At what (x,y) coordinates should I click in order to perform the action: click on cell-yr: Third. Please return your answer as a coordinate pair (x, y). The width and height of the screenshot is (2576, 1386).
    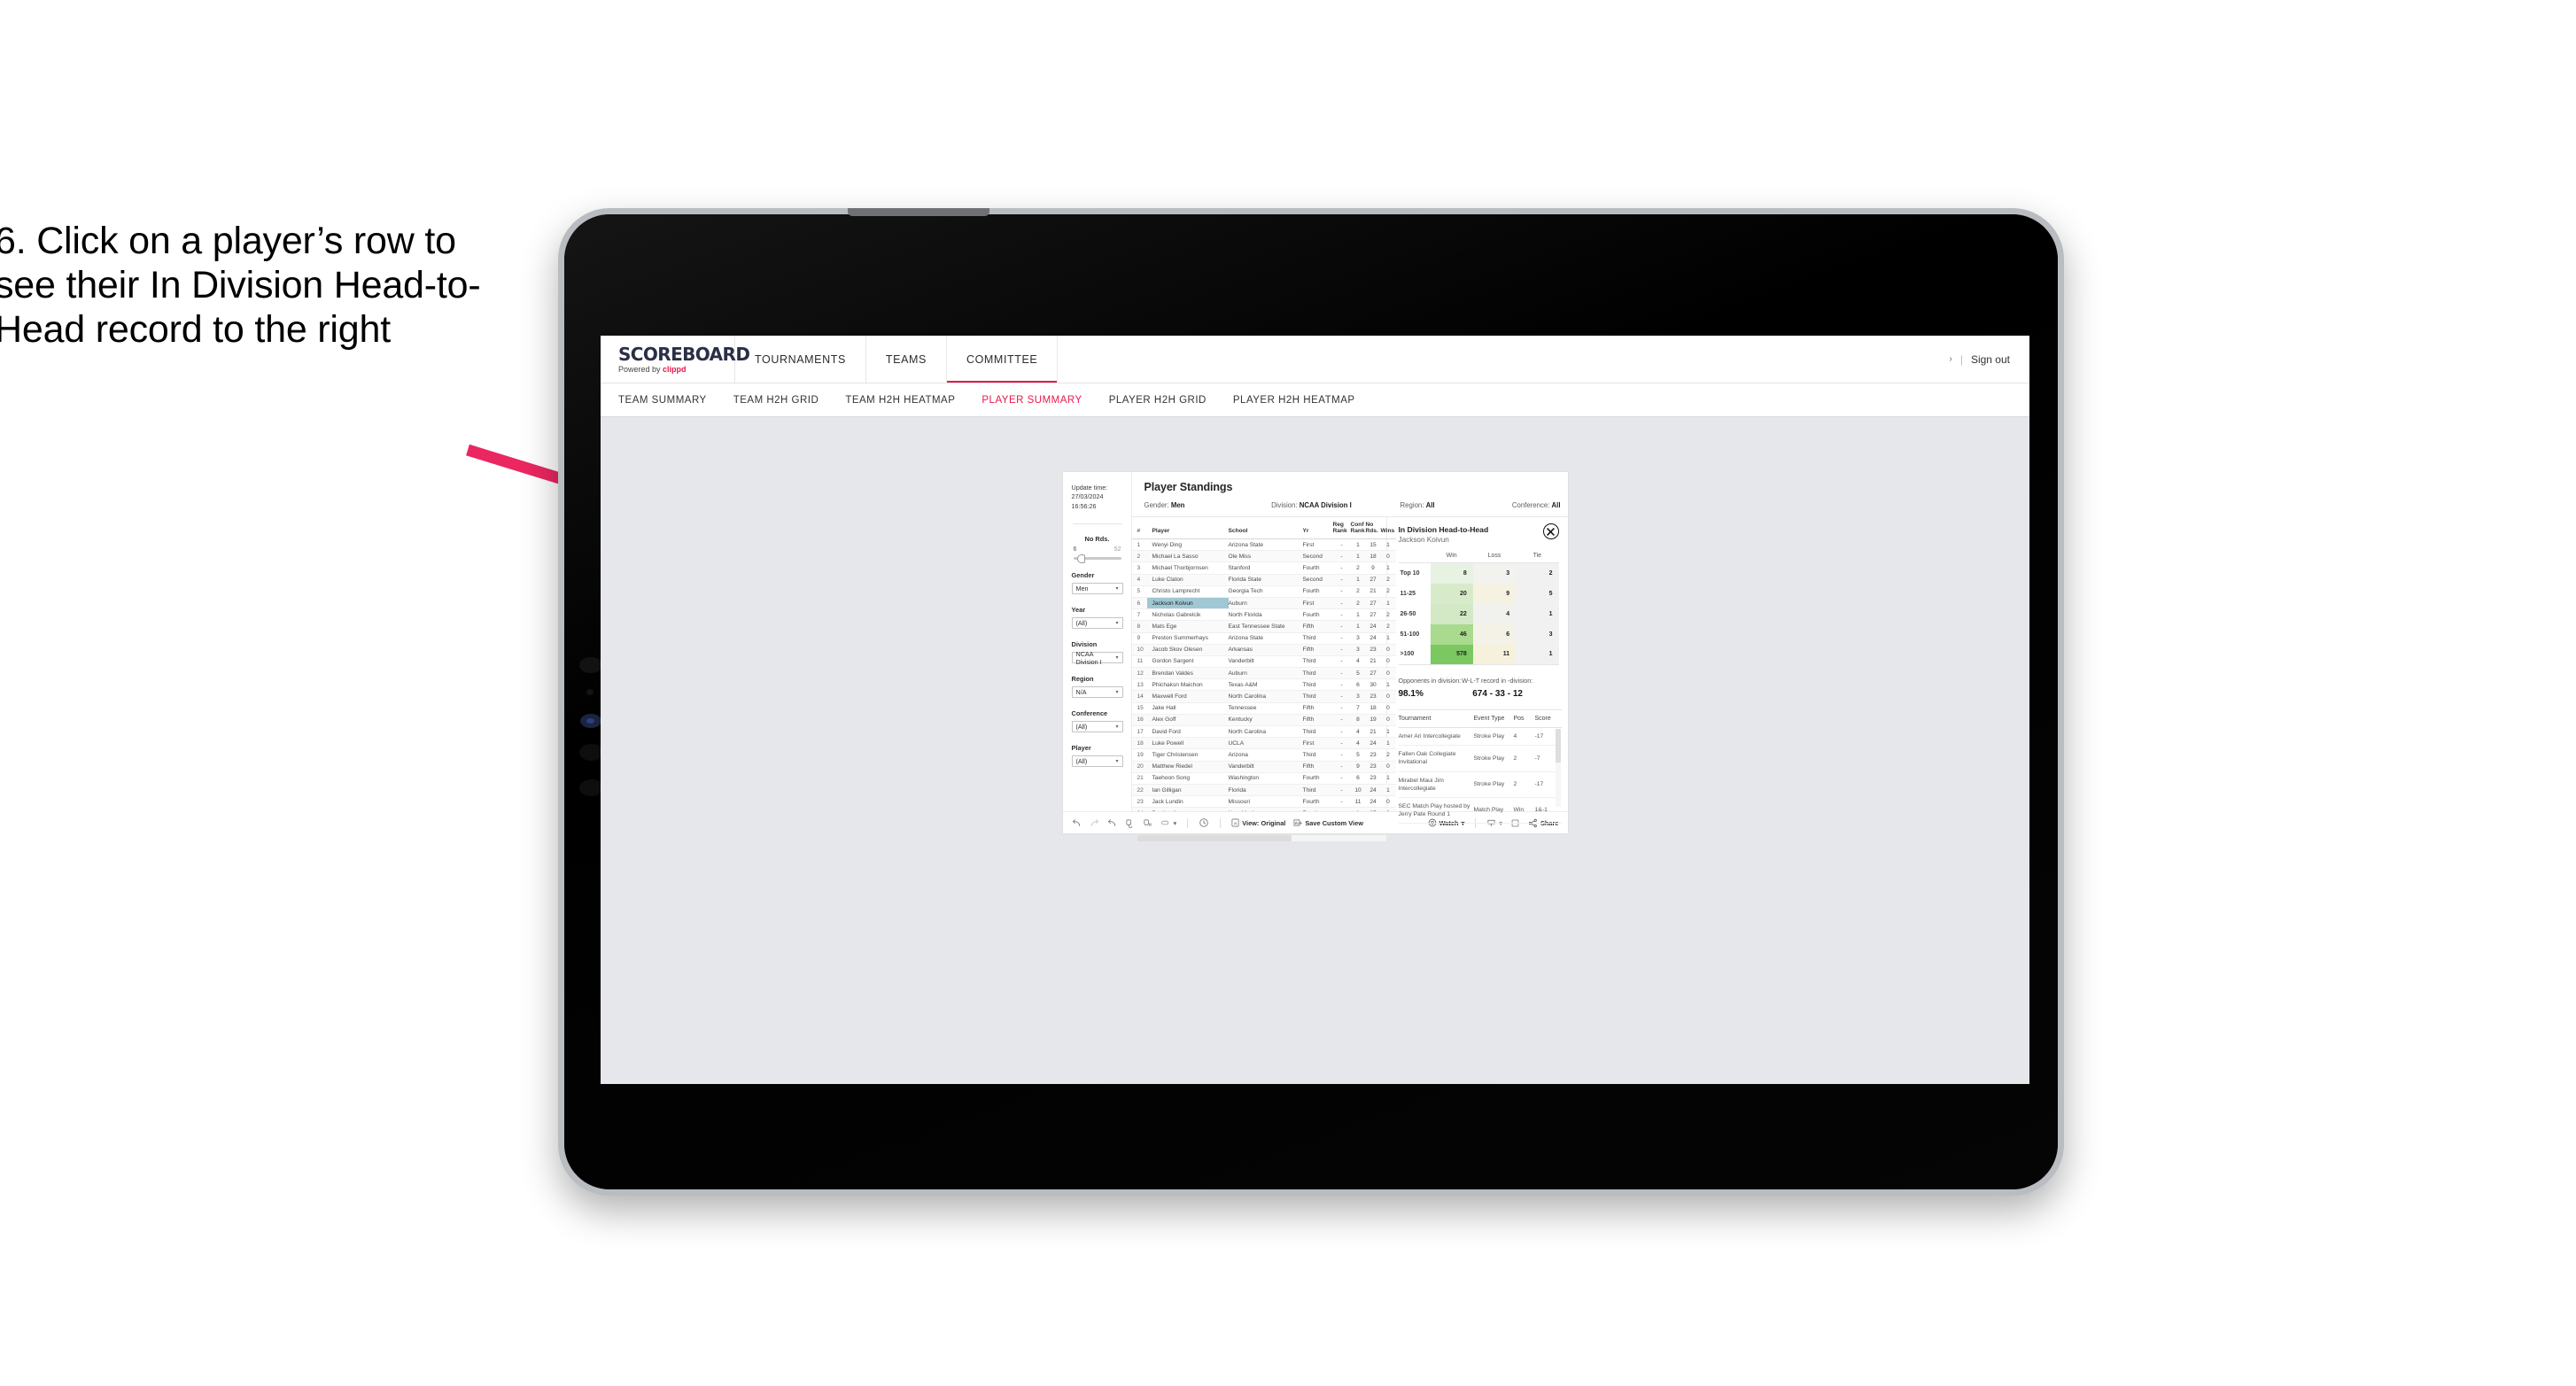
    Looking at the image, I should click on (1317, 685).